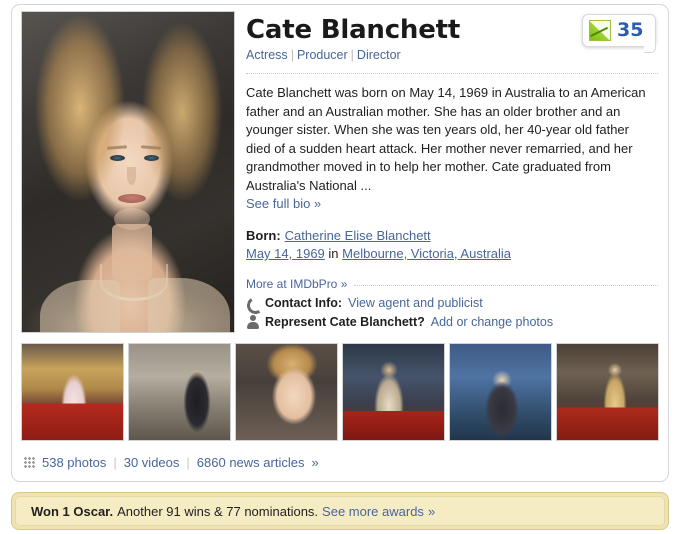 The image size is (682, 534). Describe the element at coordinates (251, 462) in the screenshot. I see `news-articles-count-link: 6860 news articles` at that location.